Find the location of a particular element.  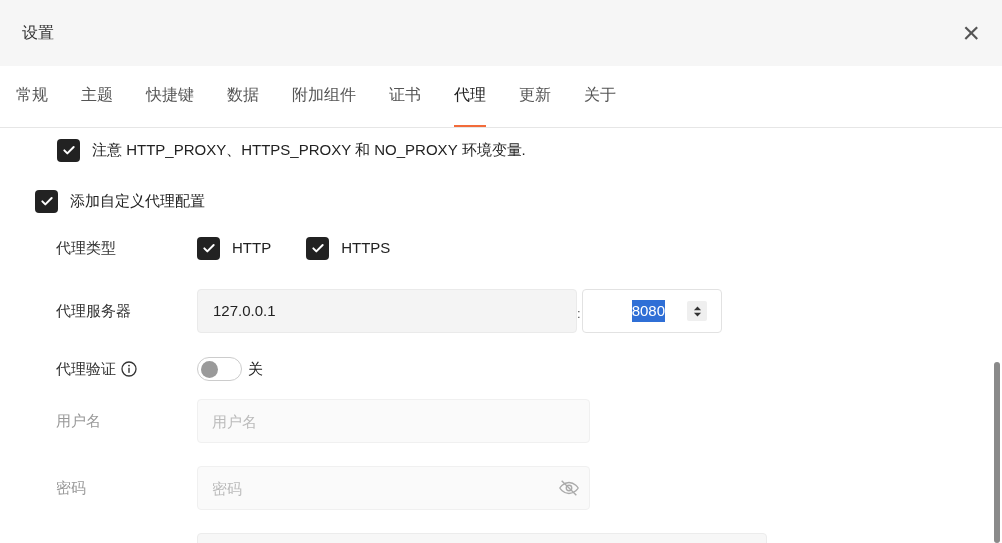

field-label: 代理服务器 is located at coordinates (93, 310).